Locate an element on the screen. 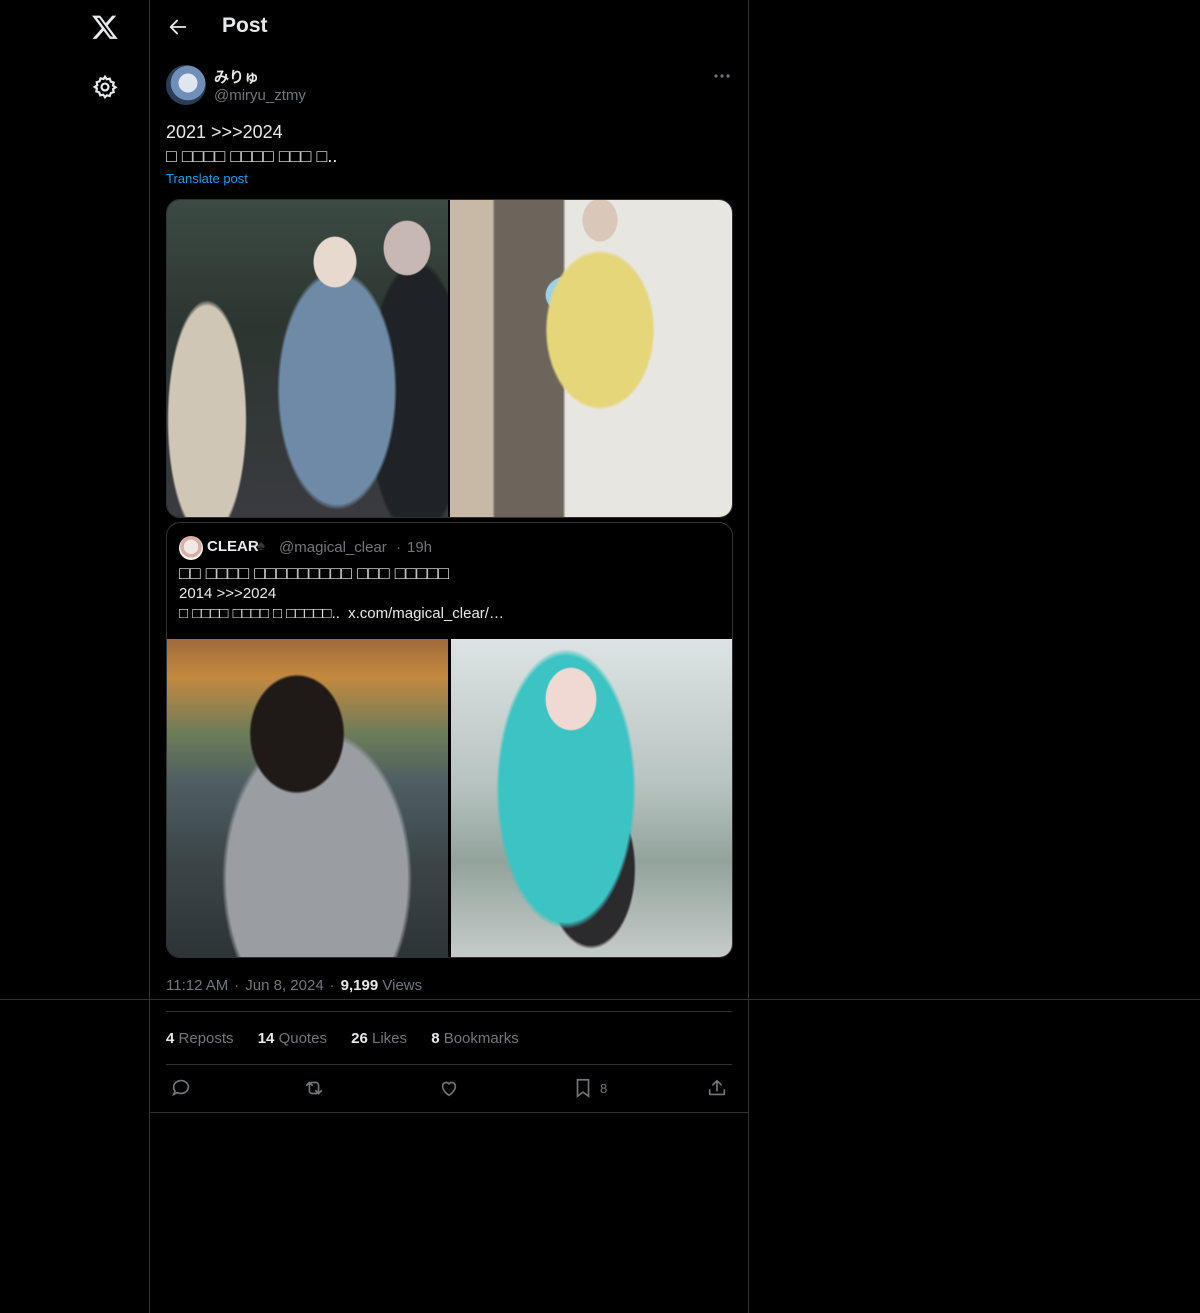 The height and width of the screenshot is (1313, 1200). action-bar: 8 is located at coordinates (449, 1088).